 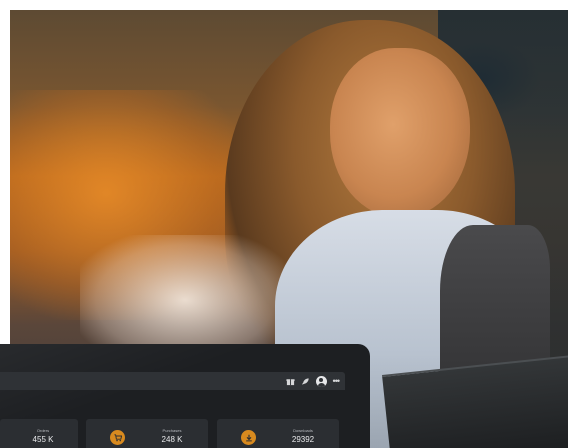 I want to click on more-icon: •••, so click(x=337, y=381).